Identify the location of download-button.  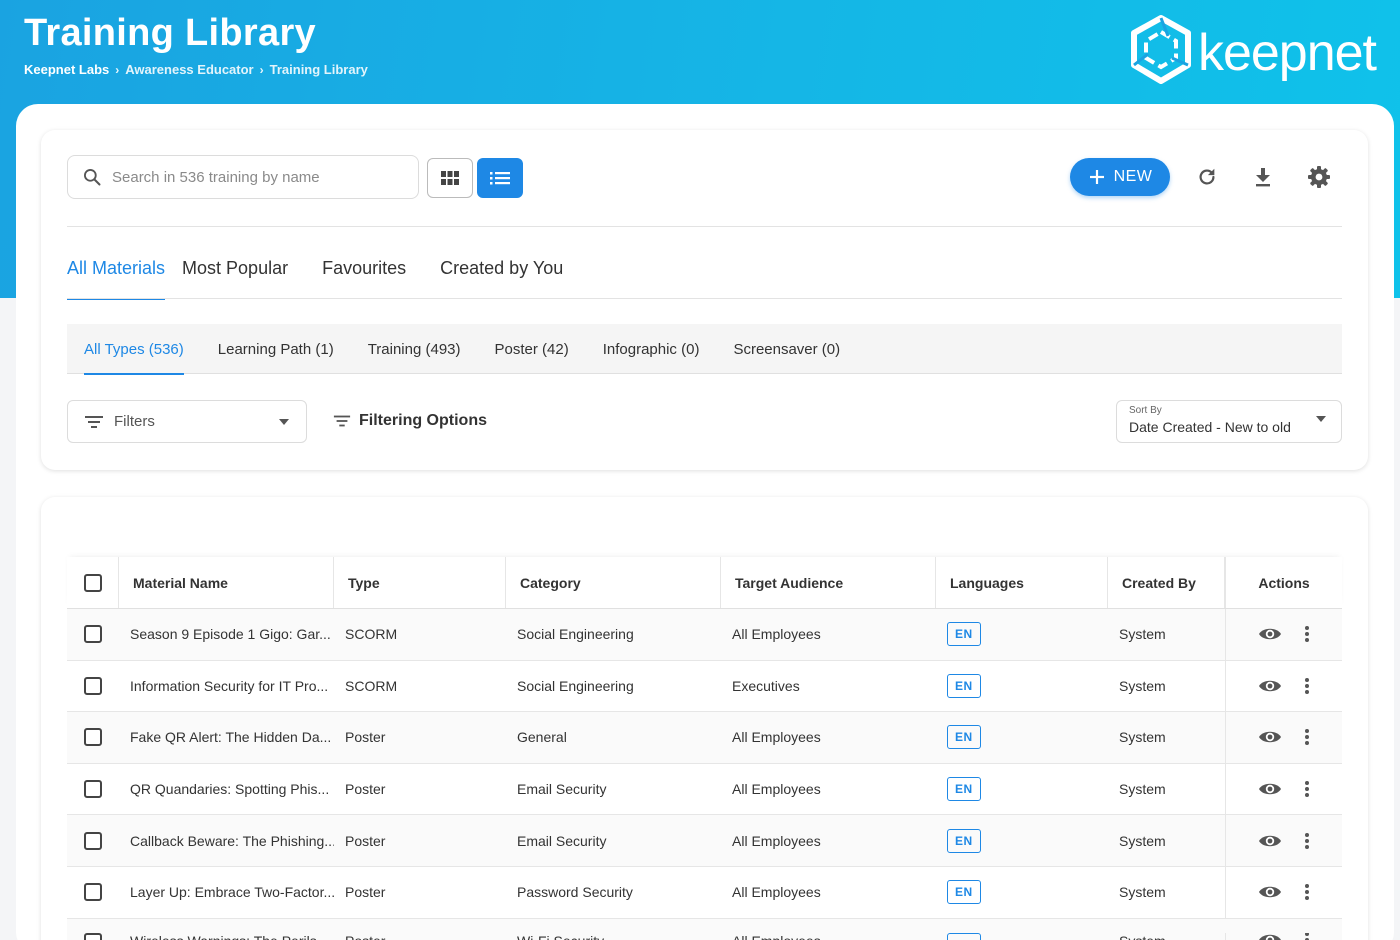
(1263, 177).